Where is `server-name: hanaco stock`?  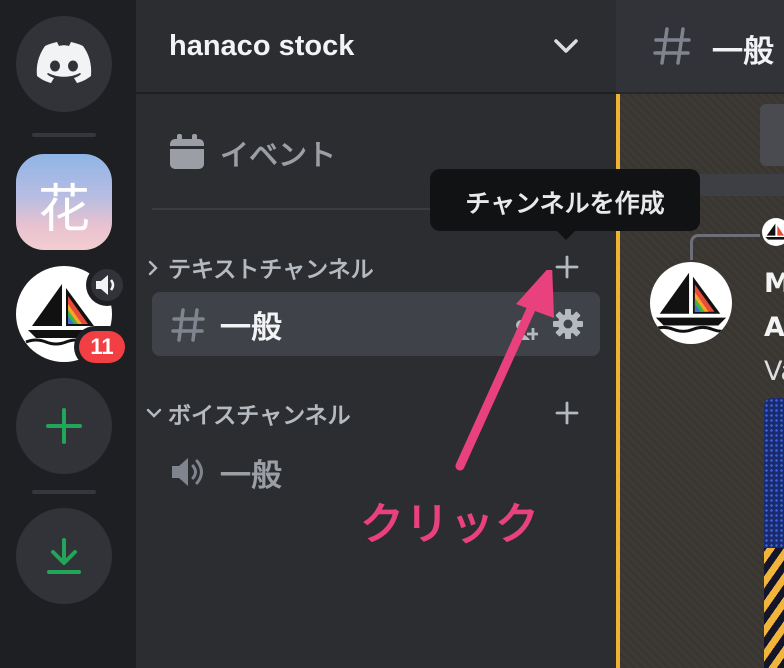 server-name: hanaco stock is located at coordinates (262, 46).